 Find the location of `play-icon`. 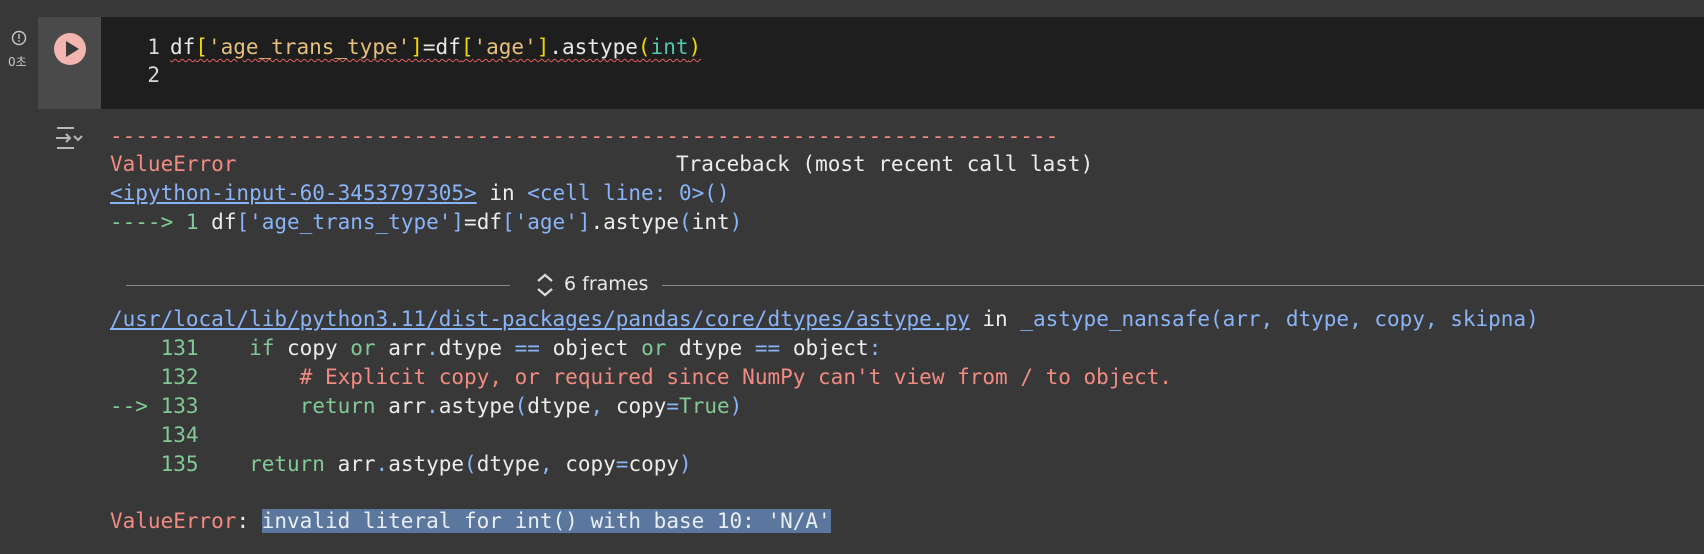

play-icon is located at coordinates (72, 49).